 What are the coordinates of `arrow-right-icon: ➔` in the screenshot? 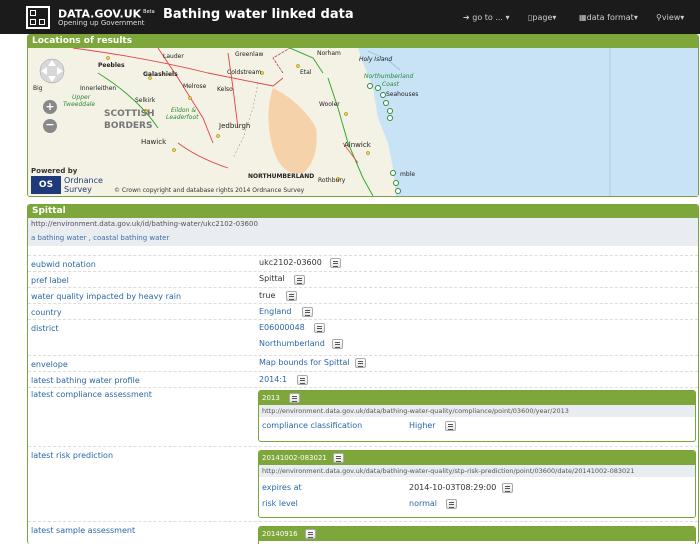 It's located at (466, 17).